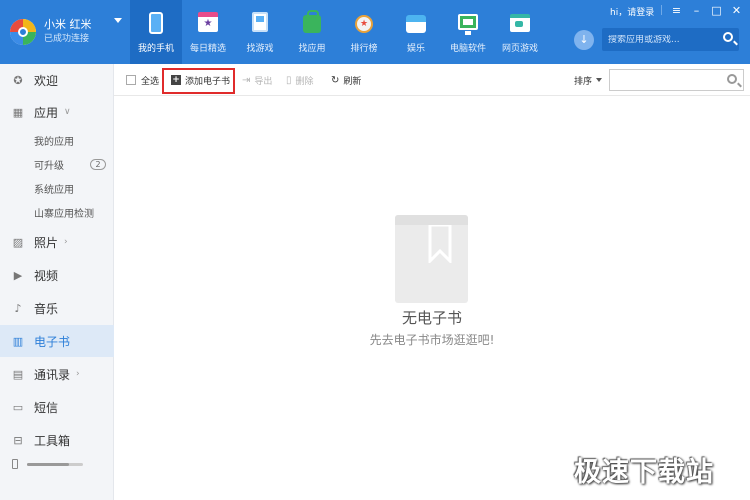 Image resolution: width=750 pixels, height=500 pixels. I want to click on refresh-label: 刷新, so click(352, 81).